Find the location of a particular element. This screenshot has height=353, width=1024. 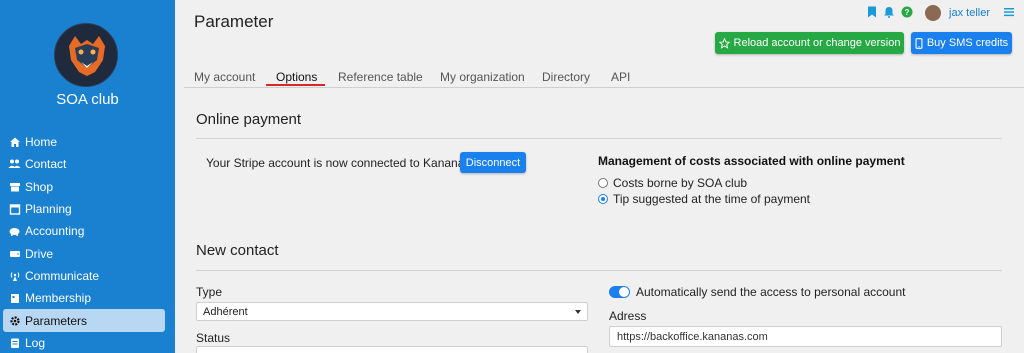

mobile-icon is located at coordinates (919, 43).